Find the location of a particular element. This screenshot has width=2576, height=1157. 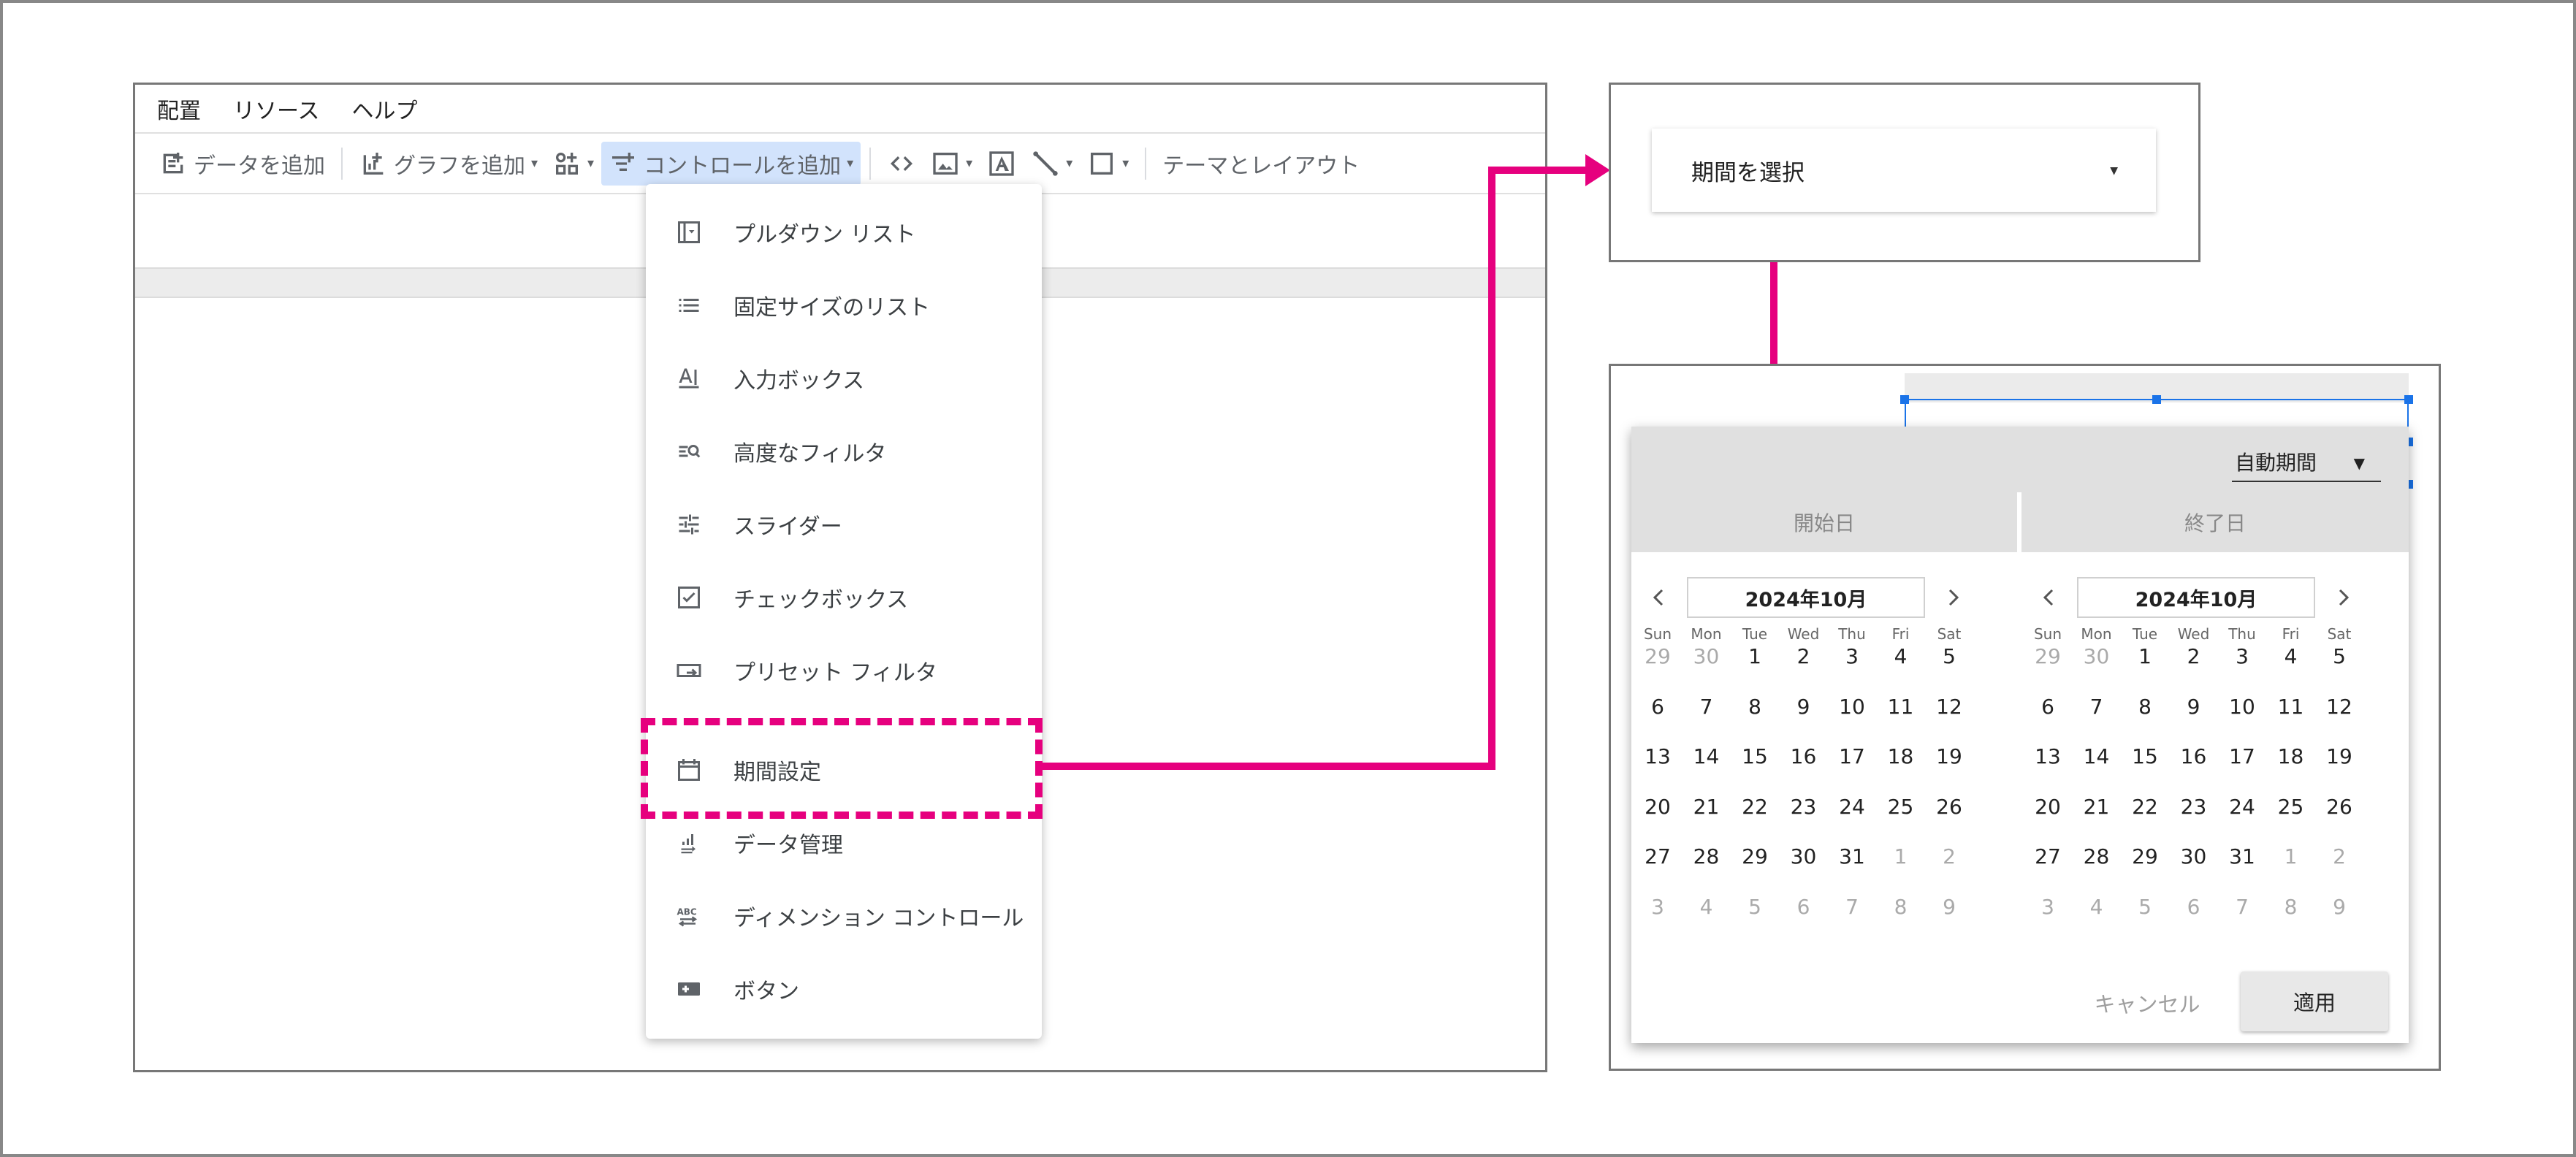

menu-item-dimension-control: ABC ディメンション コントロール is located at coordinates (844, 915).